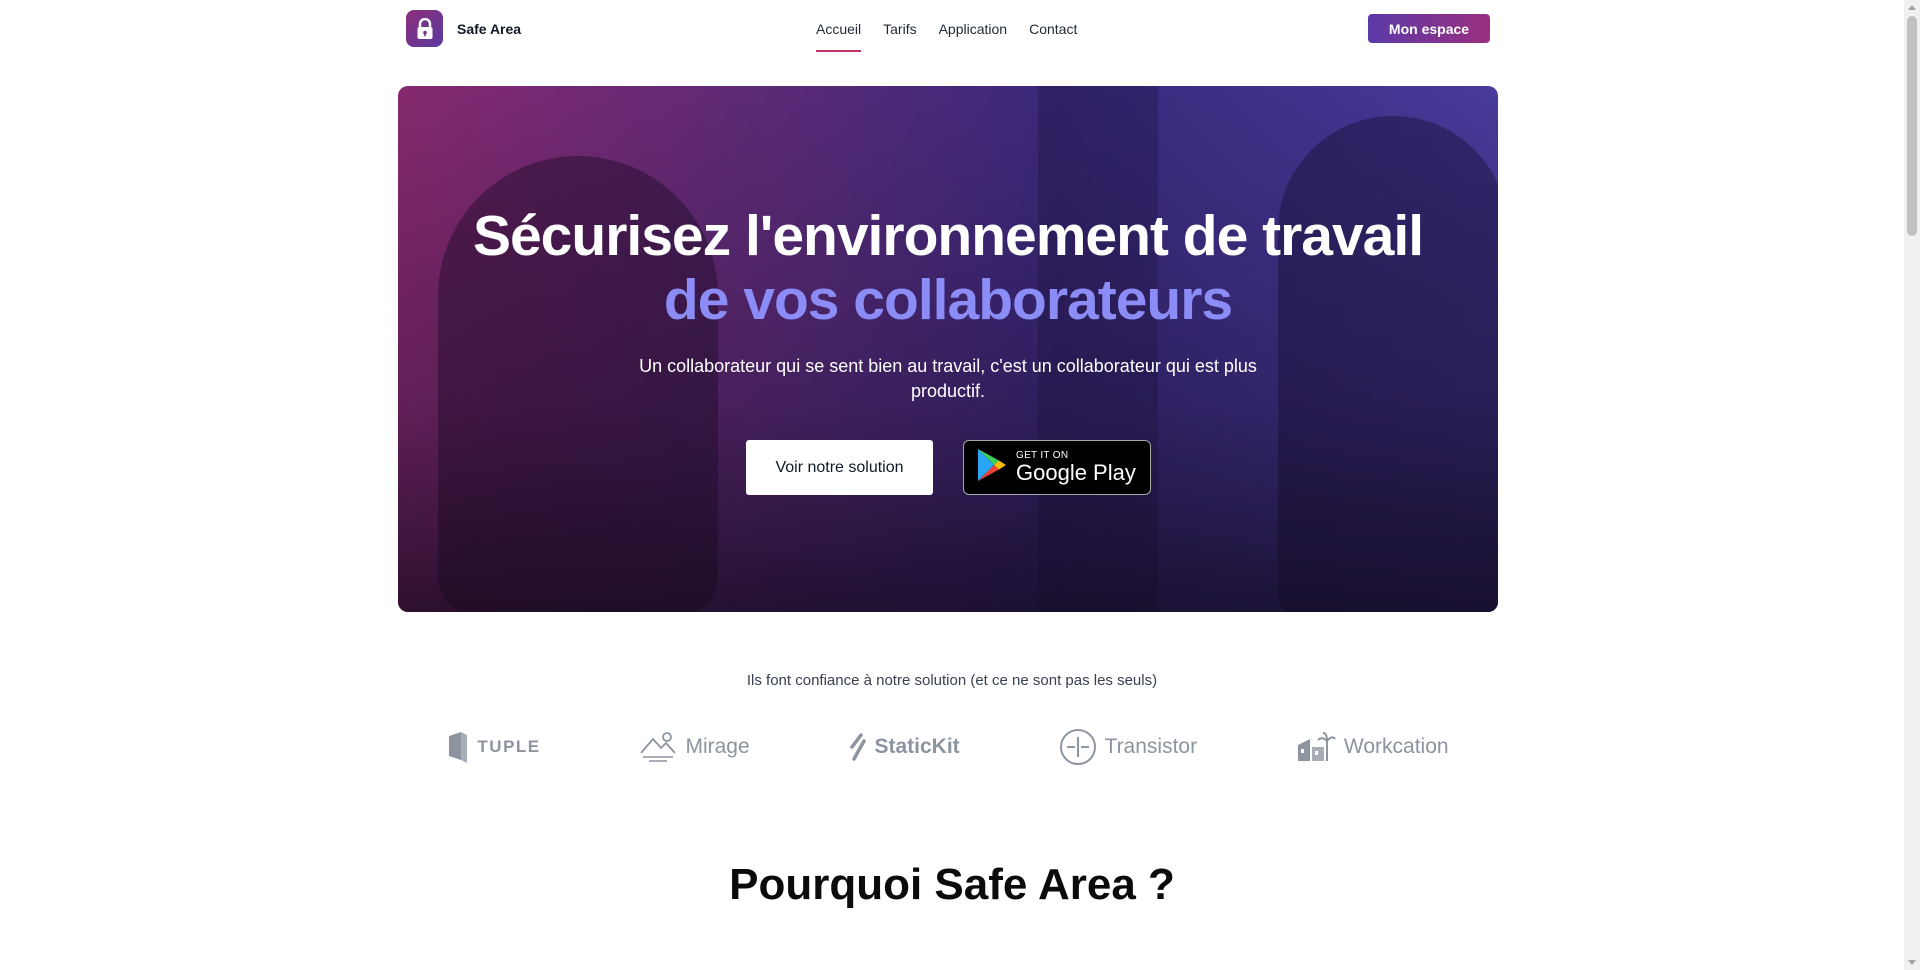  Describe the element at coordinates (717, 746) in the screenshot. I see `logo-mirage-text: Mirage` at that location.